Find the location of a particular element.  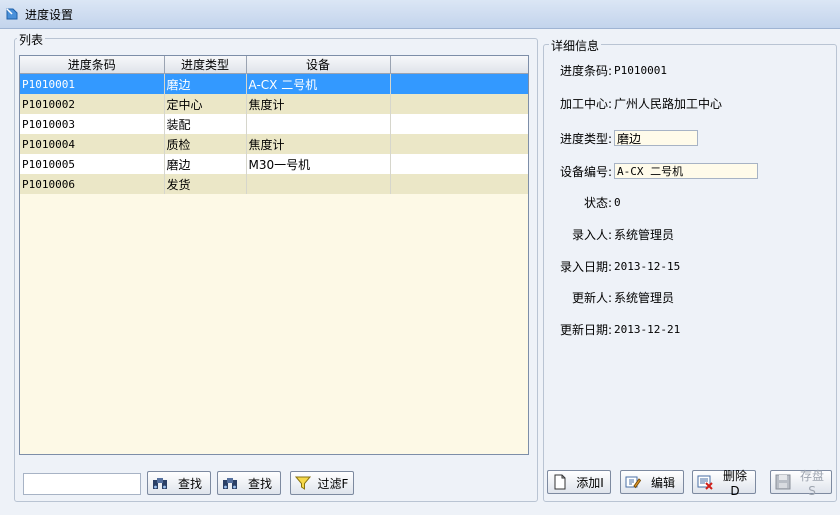

cell-code: P1010005 is located at coordinates (92, 164).